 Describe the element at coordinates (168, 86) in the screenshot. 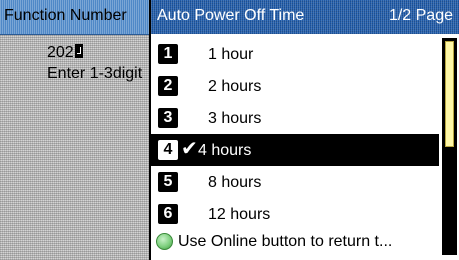

I see `option-number-badge: 2` at that location.